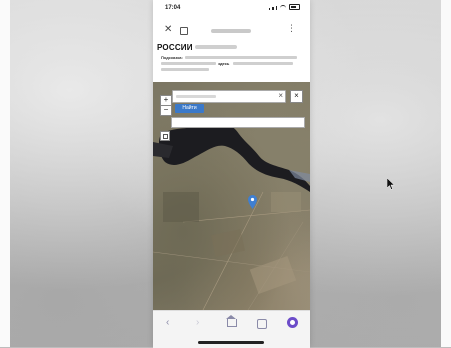  What do you see at coordinates (291, 28) in the screenshot?
I see `more-icon: ⋮` at bounding box center [291, 28].